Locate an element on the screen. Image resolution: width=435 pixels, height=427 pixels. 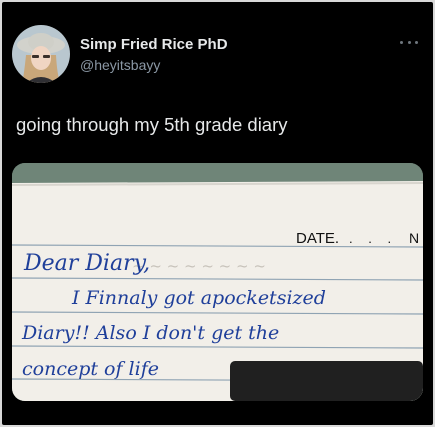
date-label: DATE. is located at coordinates (317, 238).